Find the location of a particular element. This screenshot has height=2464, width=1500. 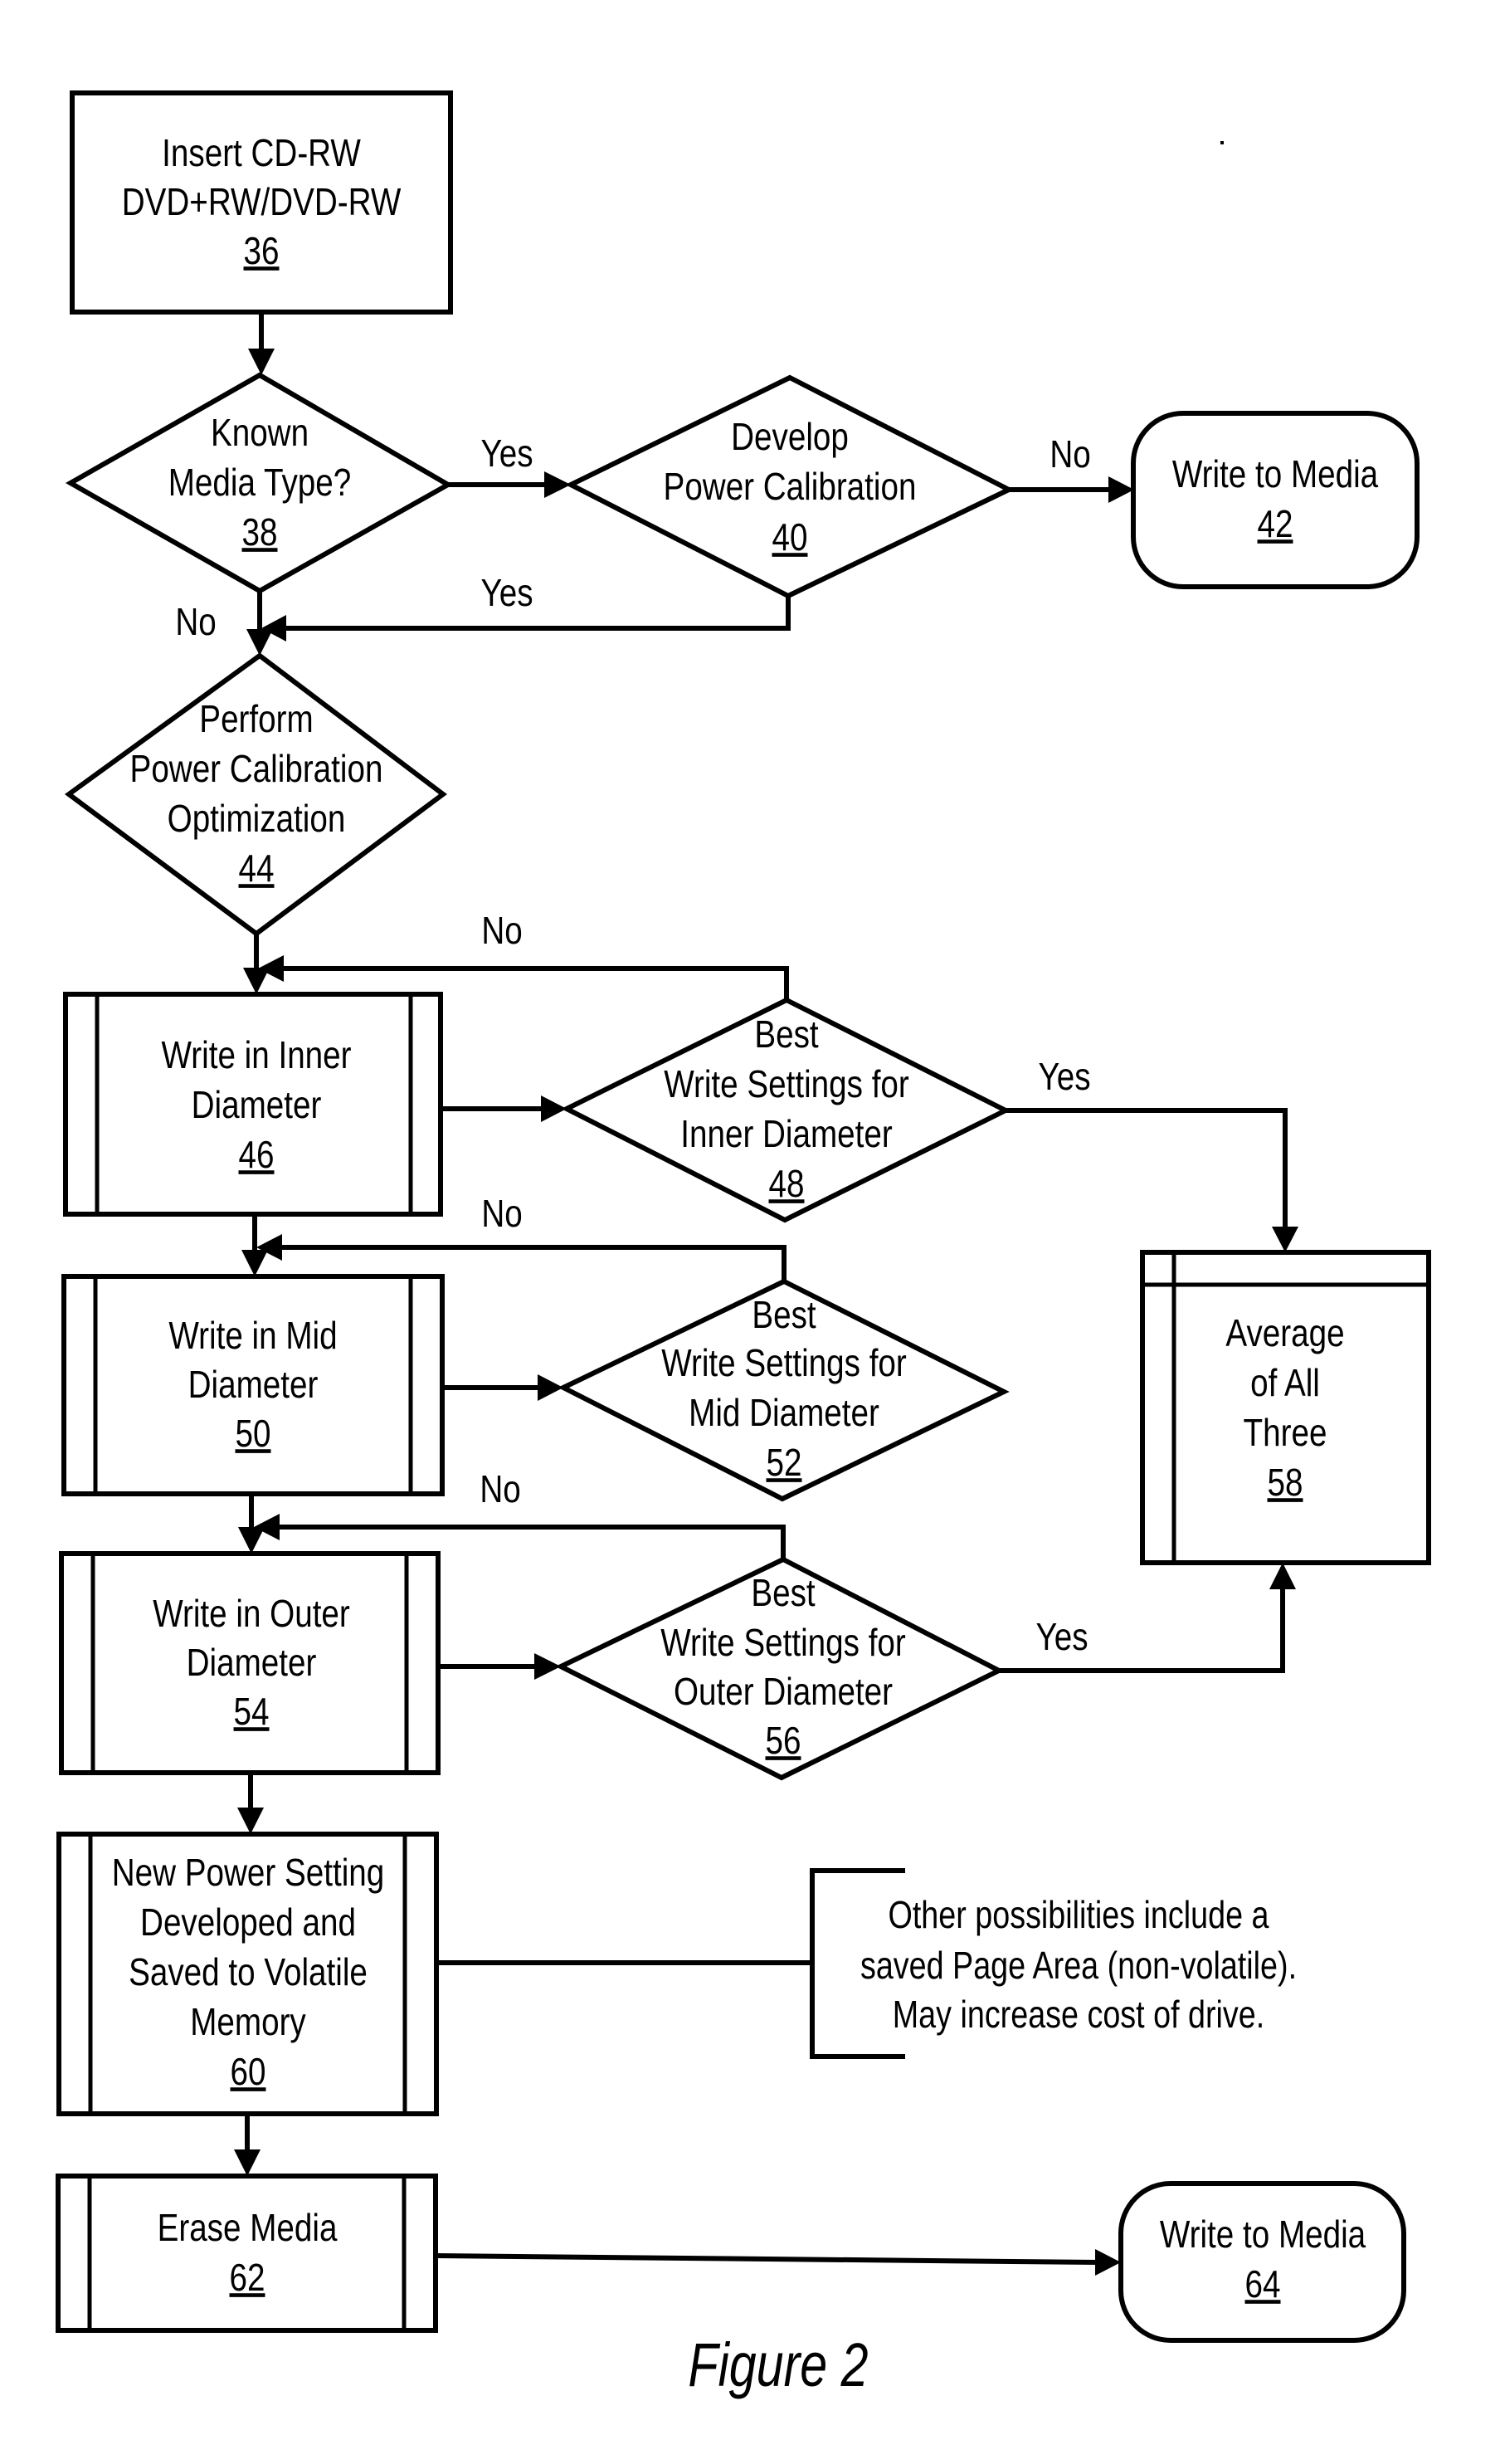

node-54-line-1: Write in Outer is located at coordinates (252, 1614).